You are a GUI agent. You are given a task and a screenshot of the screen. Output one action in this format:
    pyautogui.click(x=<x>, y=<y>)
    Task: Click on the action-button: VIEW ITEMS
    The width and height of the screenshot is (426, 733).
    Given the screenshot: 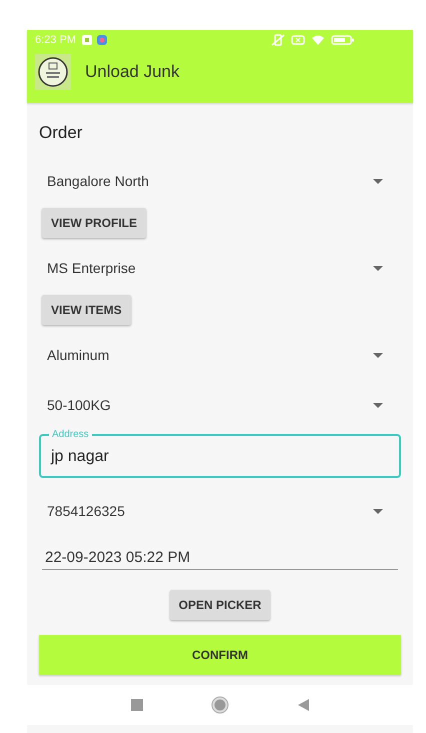 What is the action you would take?
    pyautogui.click(x=86, y=310)
    